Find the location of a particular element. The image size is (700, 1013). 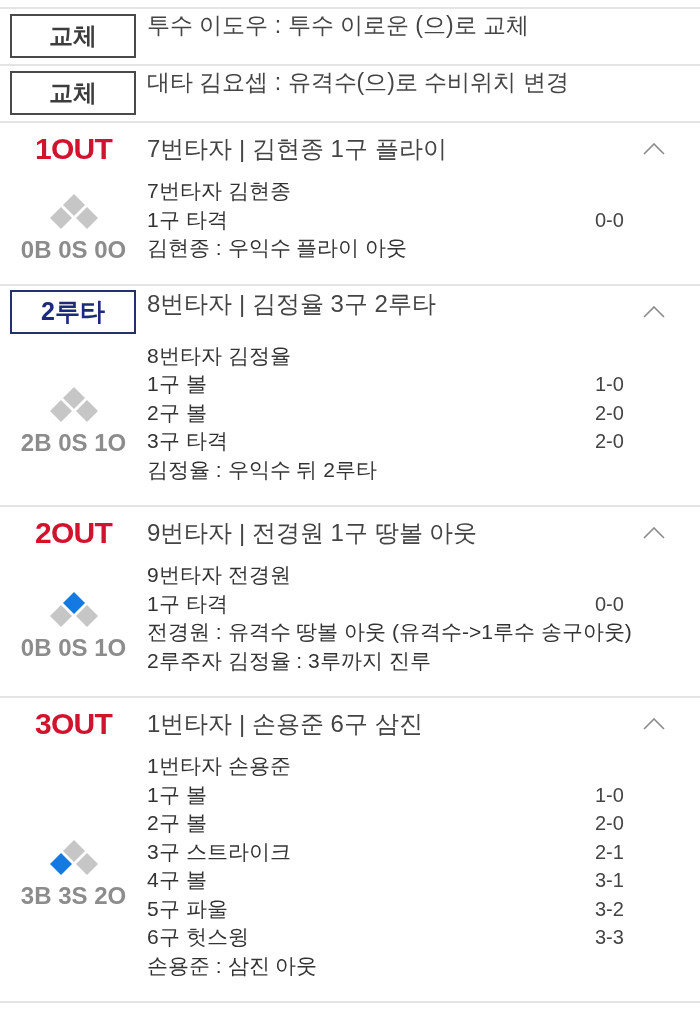

pitch-count-text: 3-1 is located at coordinates (610, 880).